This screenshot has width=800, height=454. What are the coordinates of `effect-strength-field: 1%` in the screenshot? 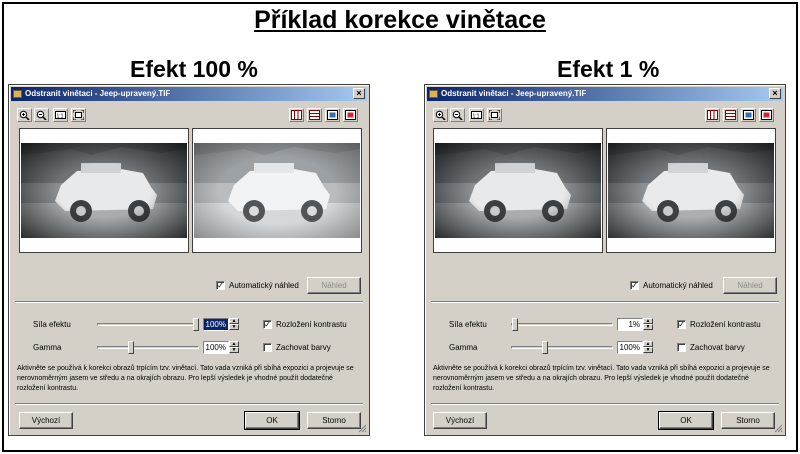 It's located at (630, 324).